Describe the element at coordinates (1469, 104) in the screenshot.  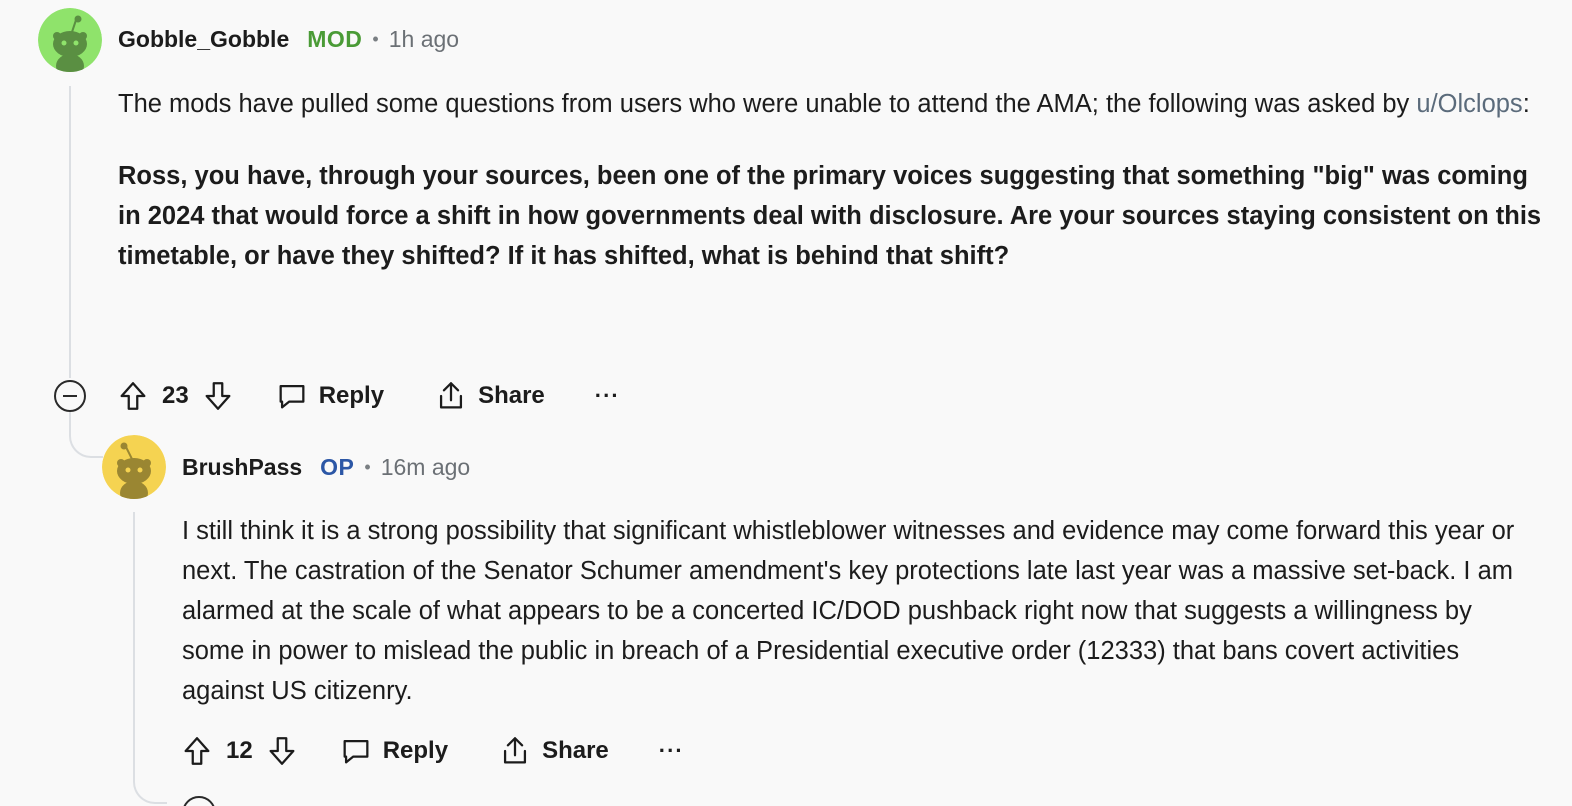
I see `user-link: u/Olclops` at that location.